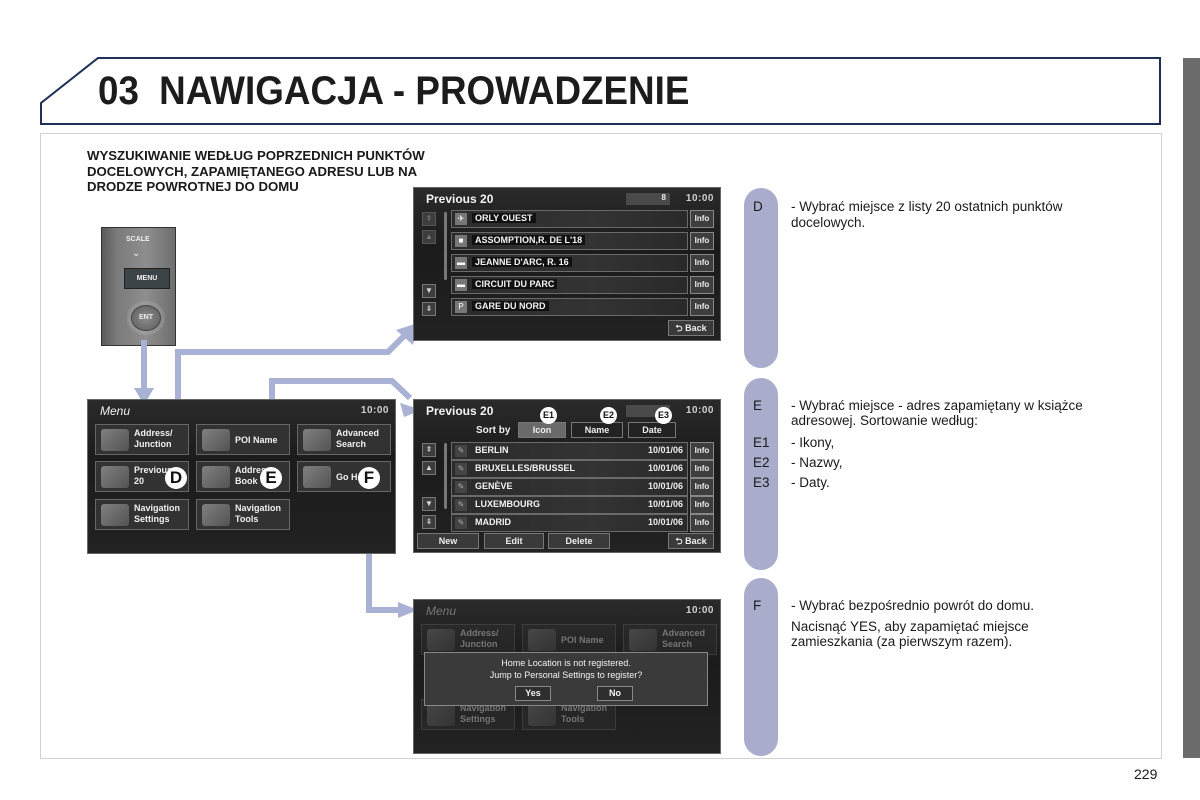 The height and width of the screenshot is (800, 1200). What do you see at coordinates (146, 318) in the screenshot?
I see `ent-hardware-button: ENT` at bounding box center [146, 318].